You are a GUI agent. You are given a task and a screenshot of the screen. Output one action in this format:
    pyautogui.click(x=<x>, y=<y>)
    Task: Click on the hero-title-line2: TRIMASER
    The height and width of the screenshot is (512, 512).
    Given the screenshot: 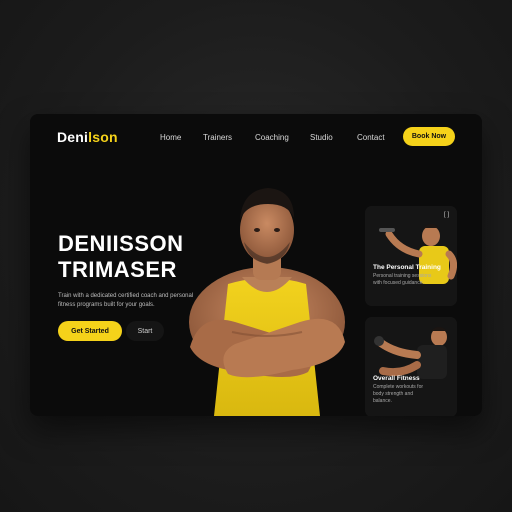 What is the action you would take?
    pyautogui.click(x=117, y=269)
    